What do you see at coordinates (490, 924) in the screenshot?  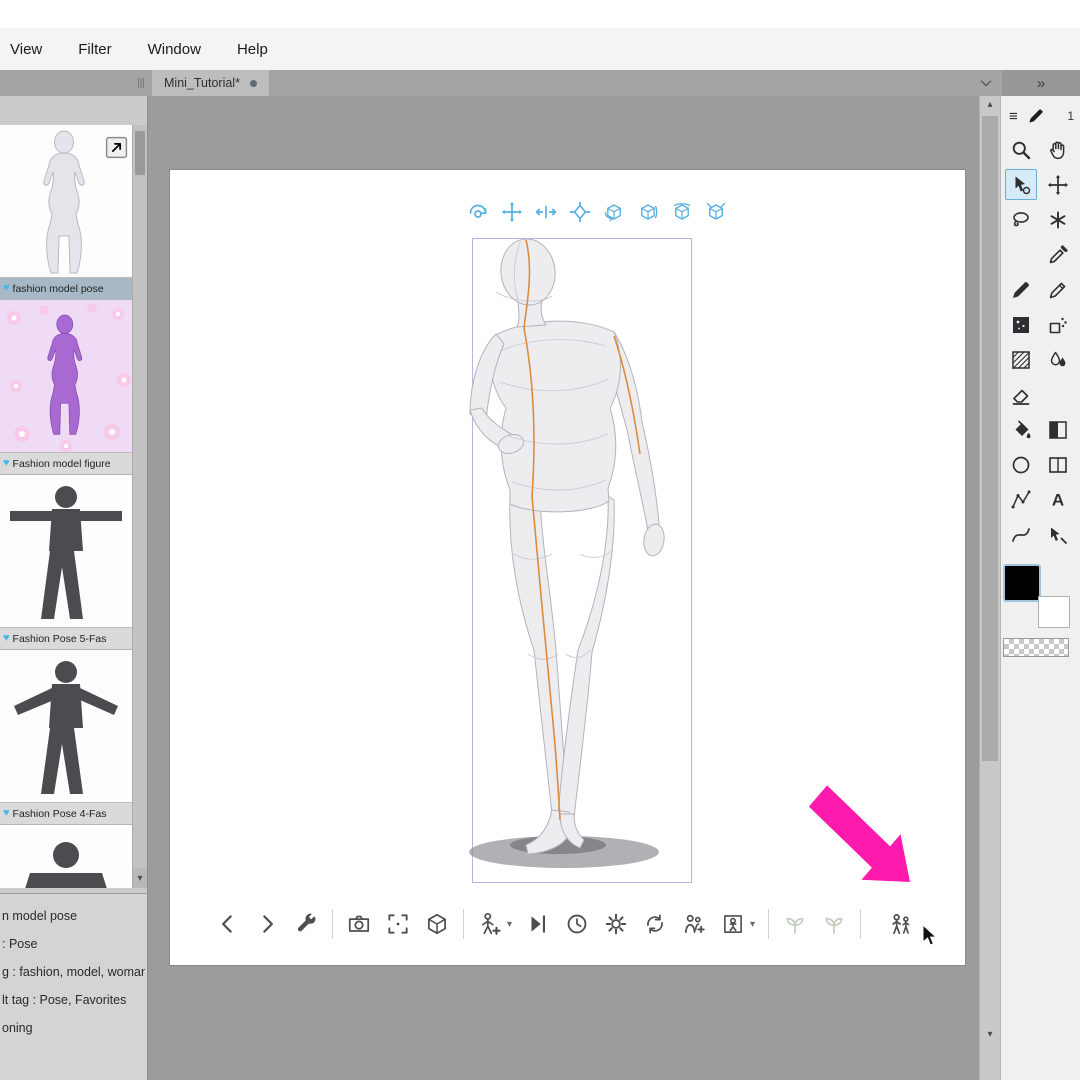 I see `figure-add-icon` at bounding box center [490, 924].